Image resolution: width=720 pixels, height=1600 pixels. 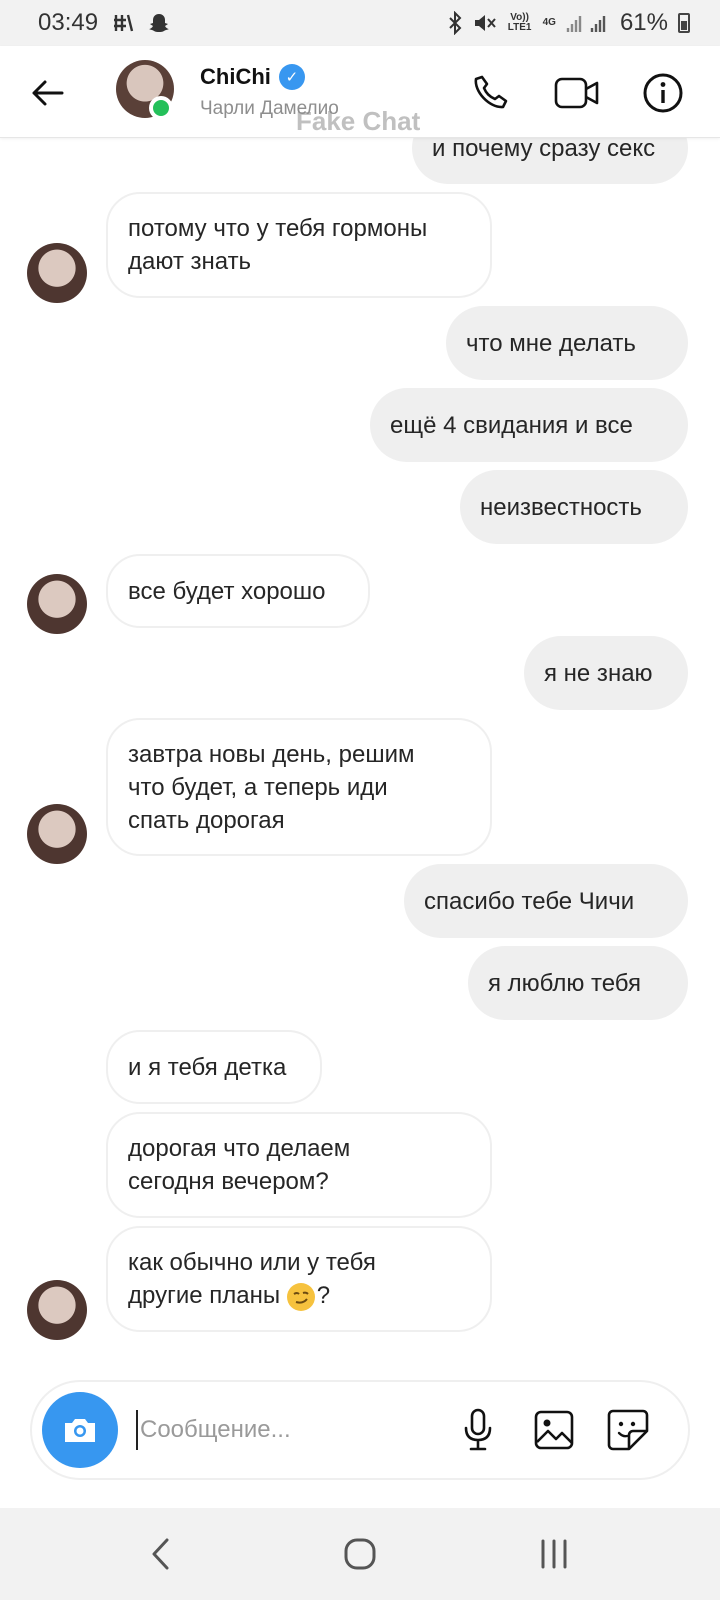 I want to click on image-icon, so click(x=554, y=1430).